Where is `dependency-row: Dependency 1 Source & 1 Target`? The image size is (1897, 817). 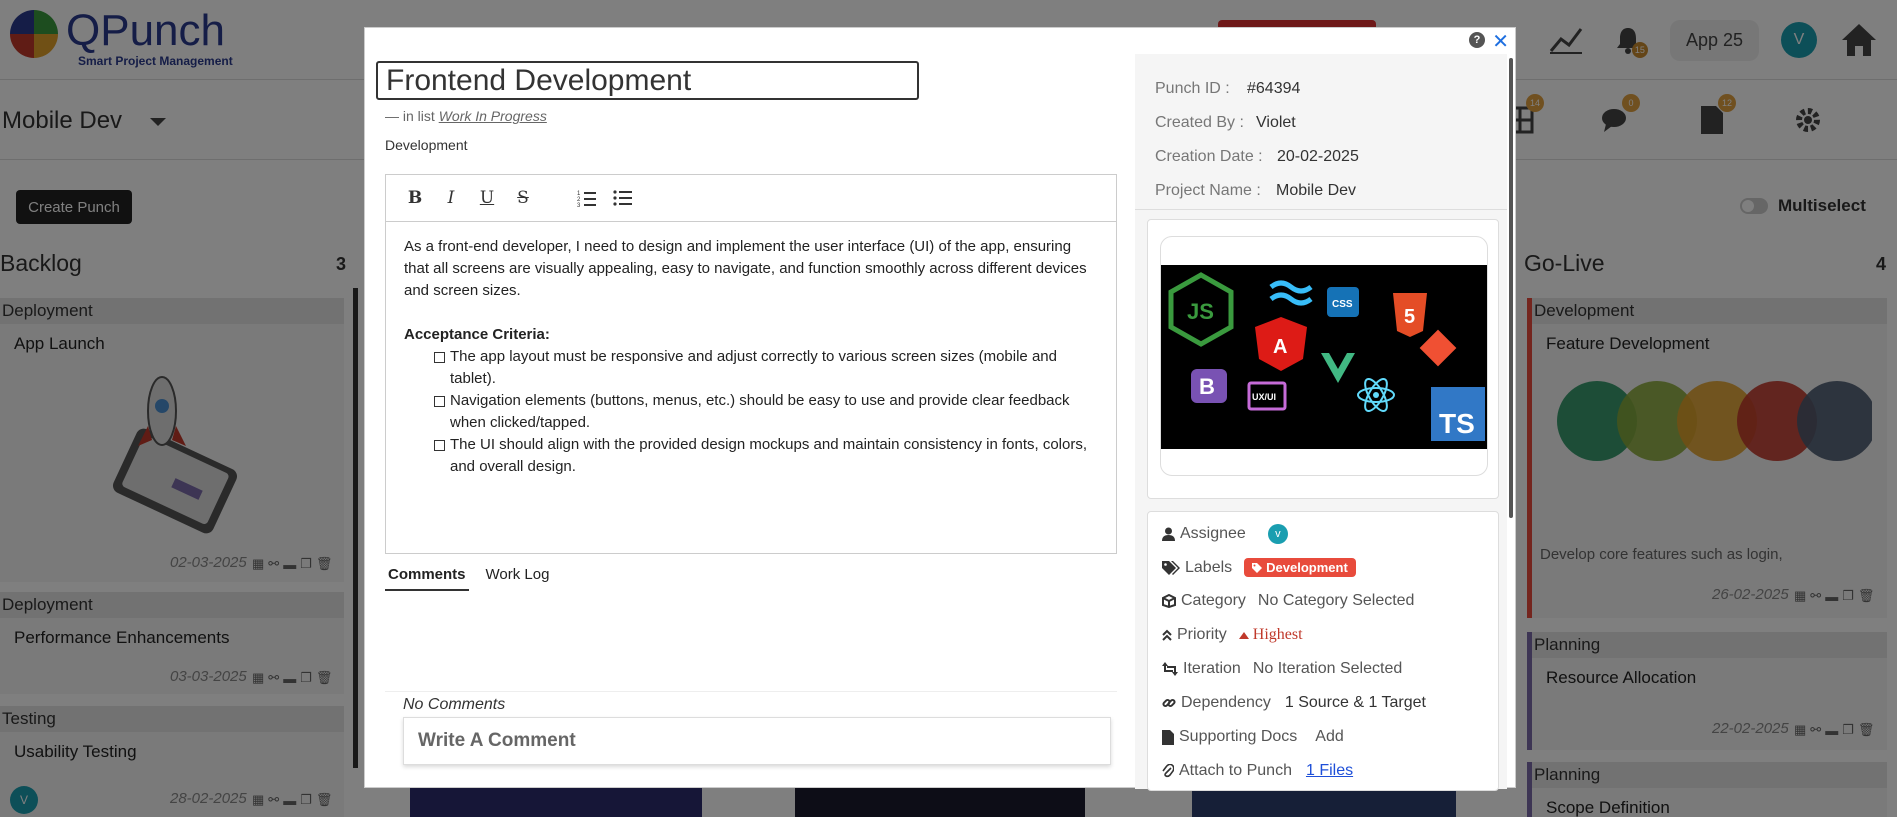
dependency-row: Dependency 1 Source & 1 Target is located at coordinates (1294, 703).